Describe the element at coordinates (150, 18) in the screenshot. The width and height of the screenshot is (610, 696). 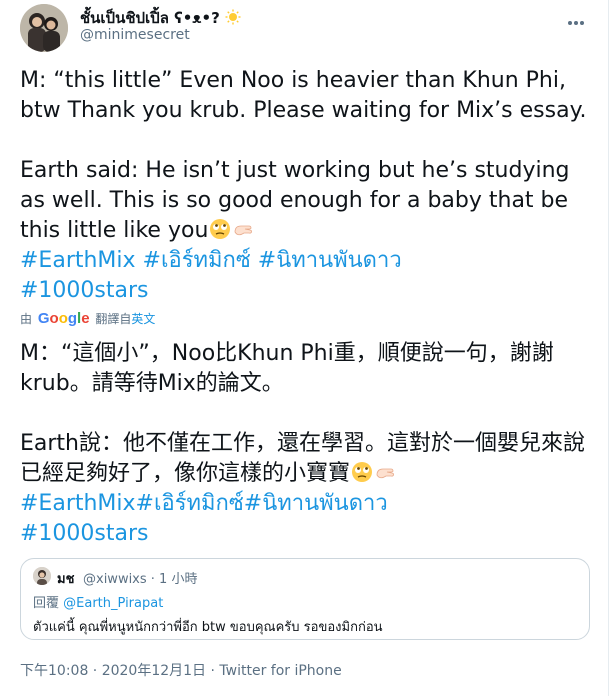
I see `author-name-text: ชั้นเป็นชิปเปิ้ล ʕ•ᴥ•?` at that location.